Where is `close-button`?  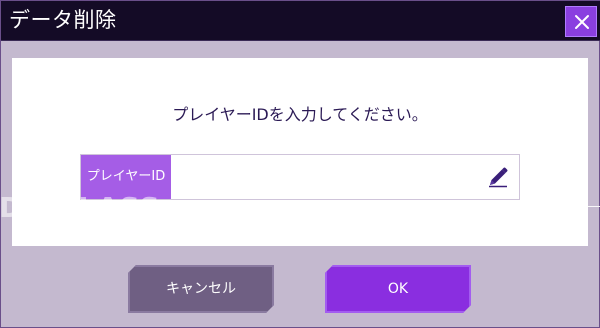 close-button is located at coordinates (581, 21).